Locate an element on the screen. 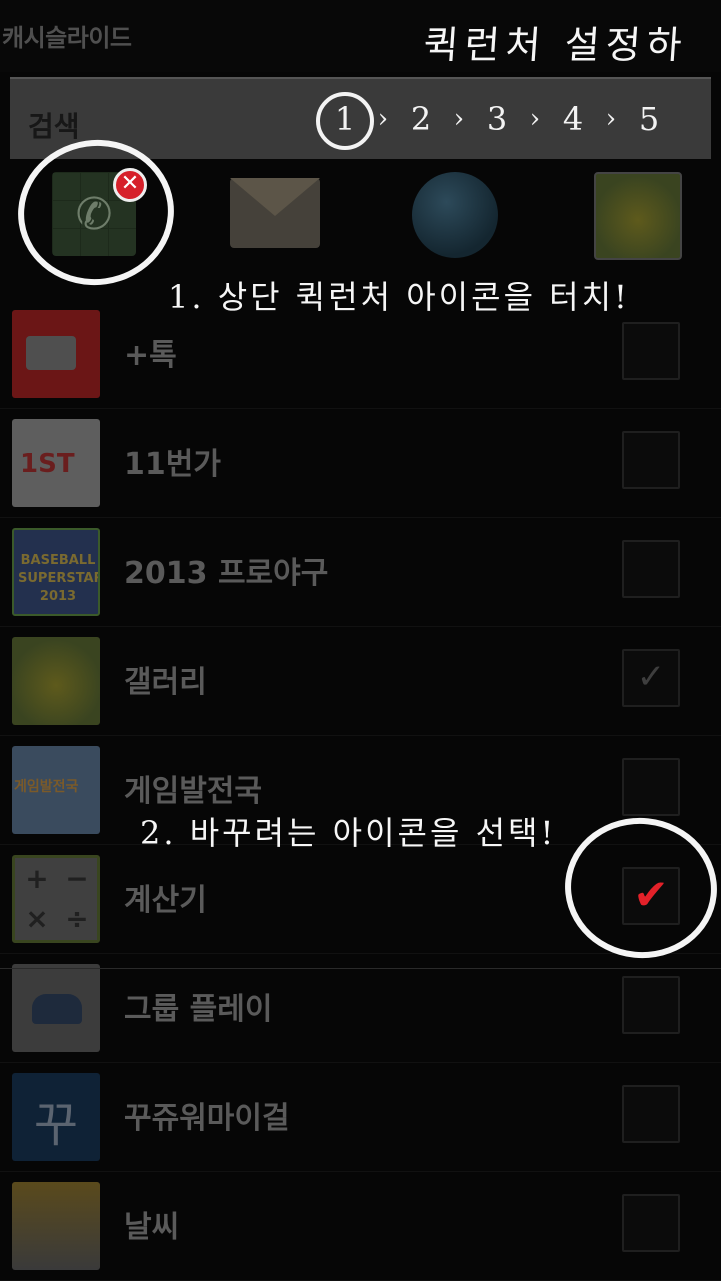  step-3: 3 is located at coordinates (497, 119).